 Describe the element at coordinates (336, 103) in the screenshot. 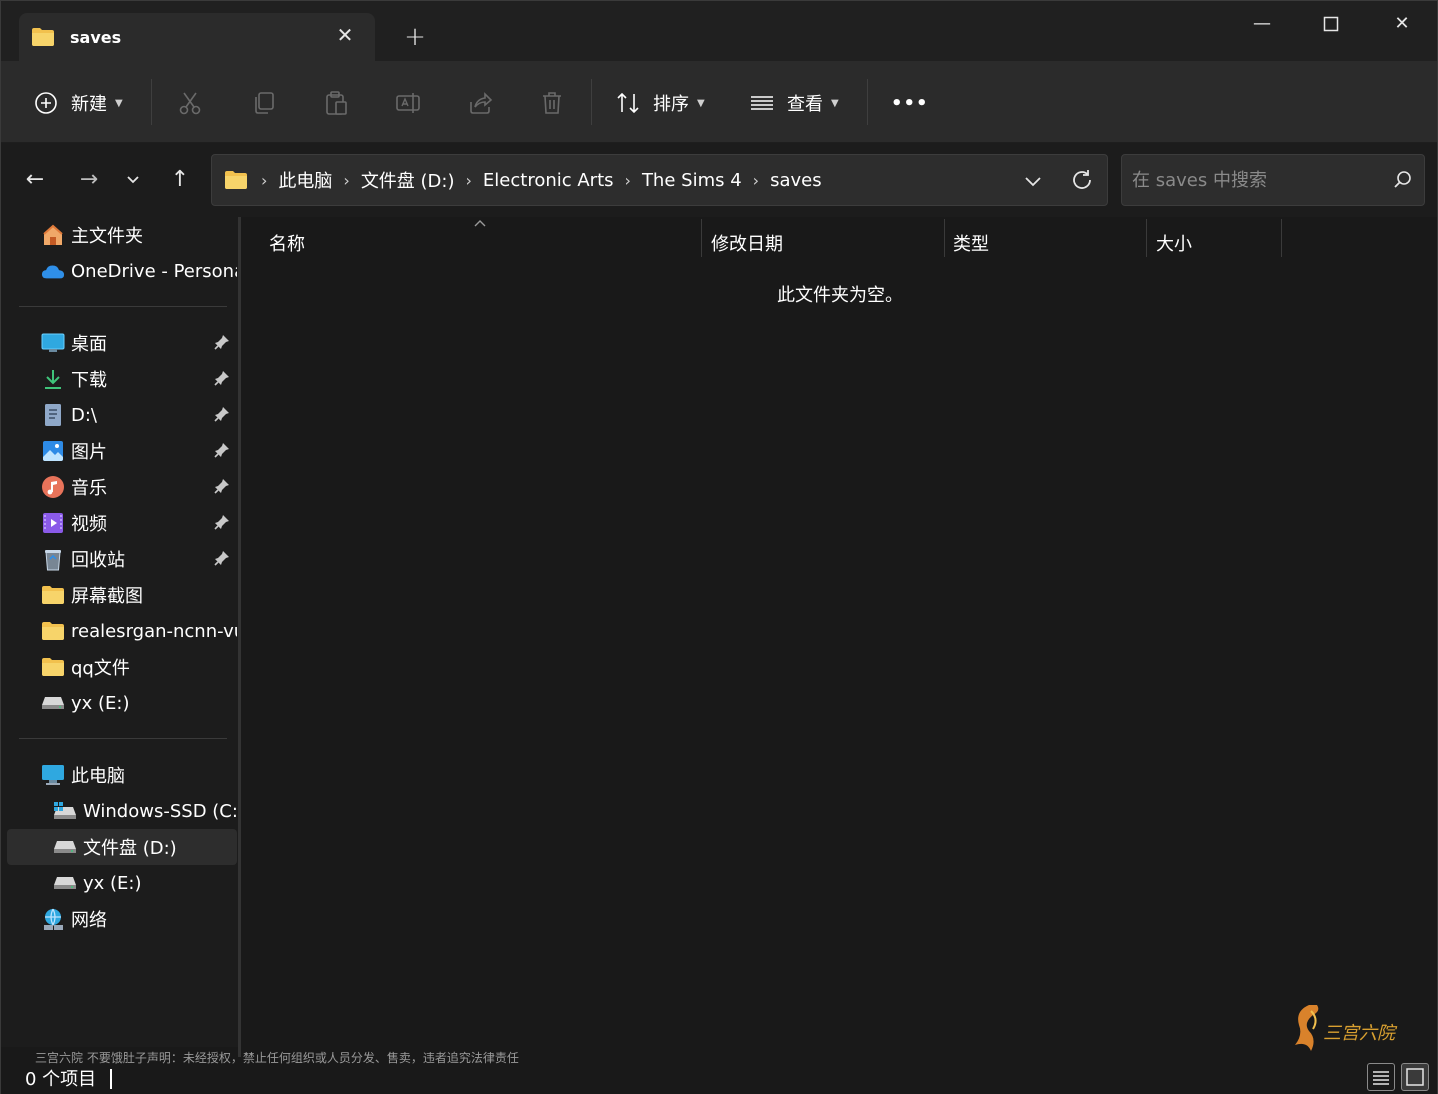

I see `paste-button` at that location.